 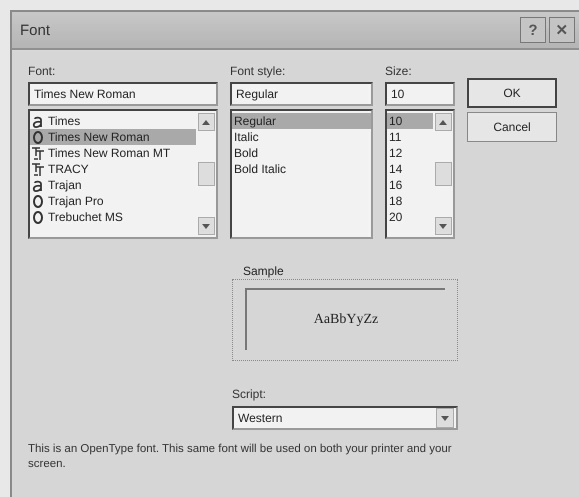 What do you see at coordinates (512, 93) in the screenshot?
I see `ok-button: OK` at bounding box center [512, 93].